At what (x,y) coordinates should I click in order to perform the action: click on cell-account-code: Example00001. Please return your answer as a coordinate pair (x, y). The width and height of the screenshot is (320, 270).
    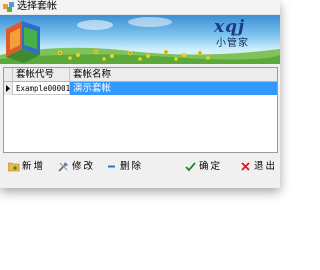
    Looking at the image, I should click on (41, 88).